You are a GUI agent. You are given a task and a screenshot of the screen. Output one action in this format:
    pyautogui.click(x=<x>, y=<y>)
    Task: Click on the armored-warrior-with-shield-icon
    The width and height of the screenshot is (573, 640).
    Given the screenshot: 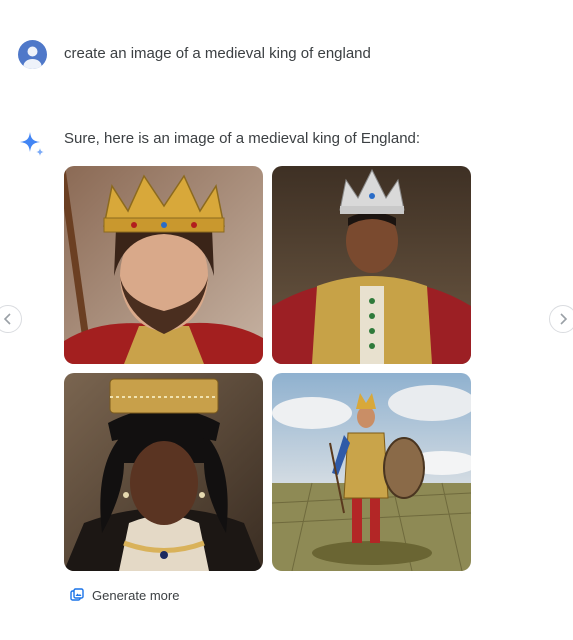 What is the action you would take?
    pyautogui.click(x=371, y=472)
    